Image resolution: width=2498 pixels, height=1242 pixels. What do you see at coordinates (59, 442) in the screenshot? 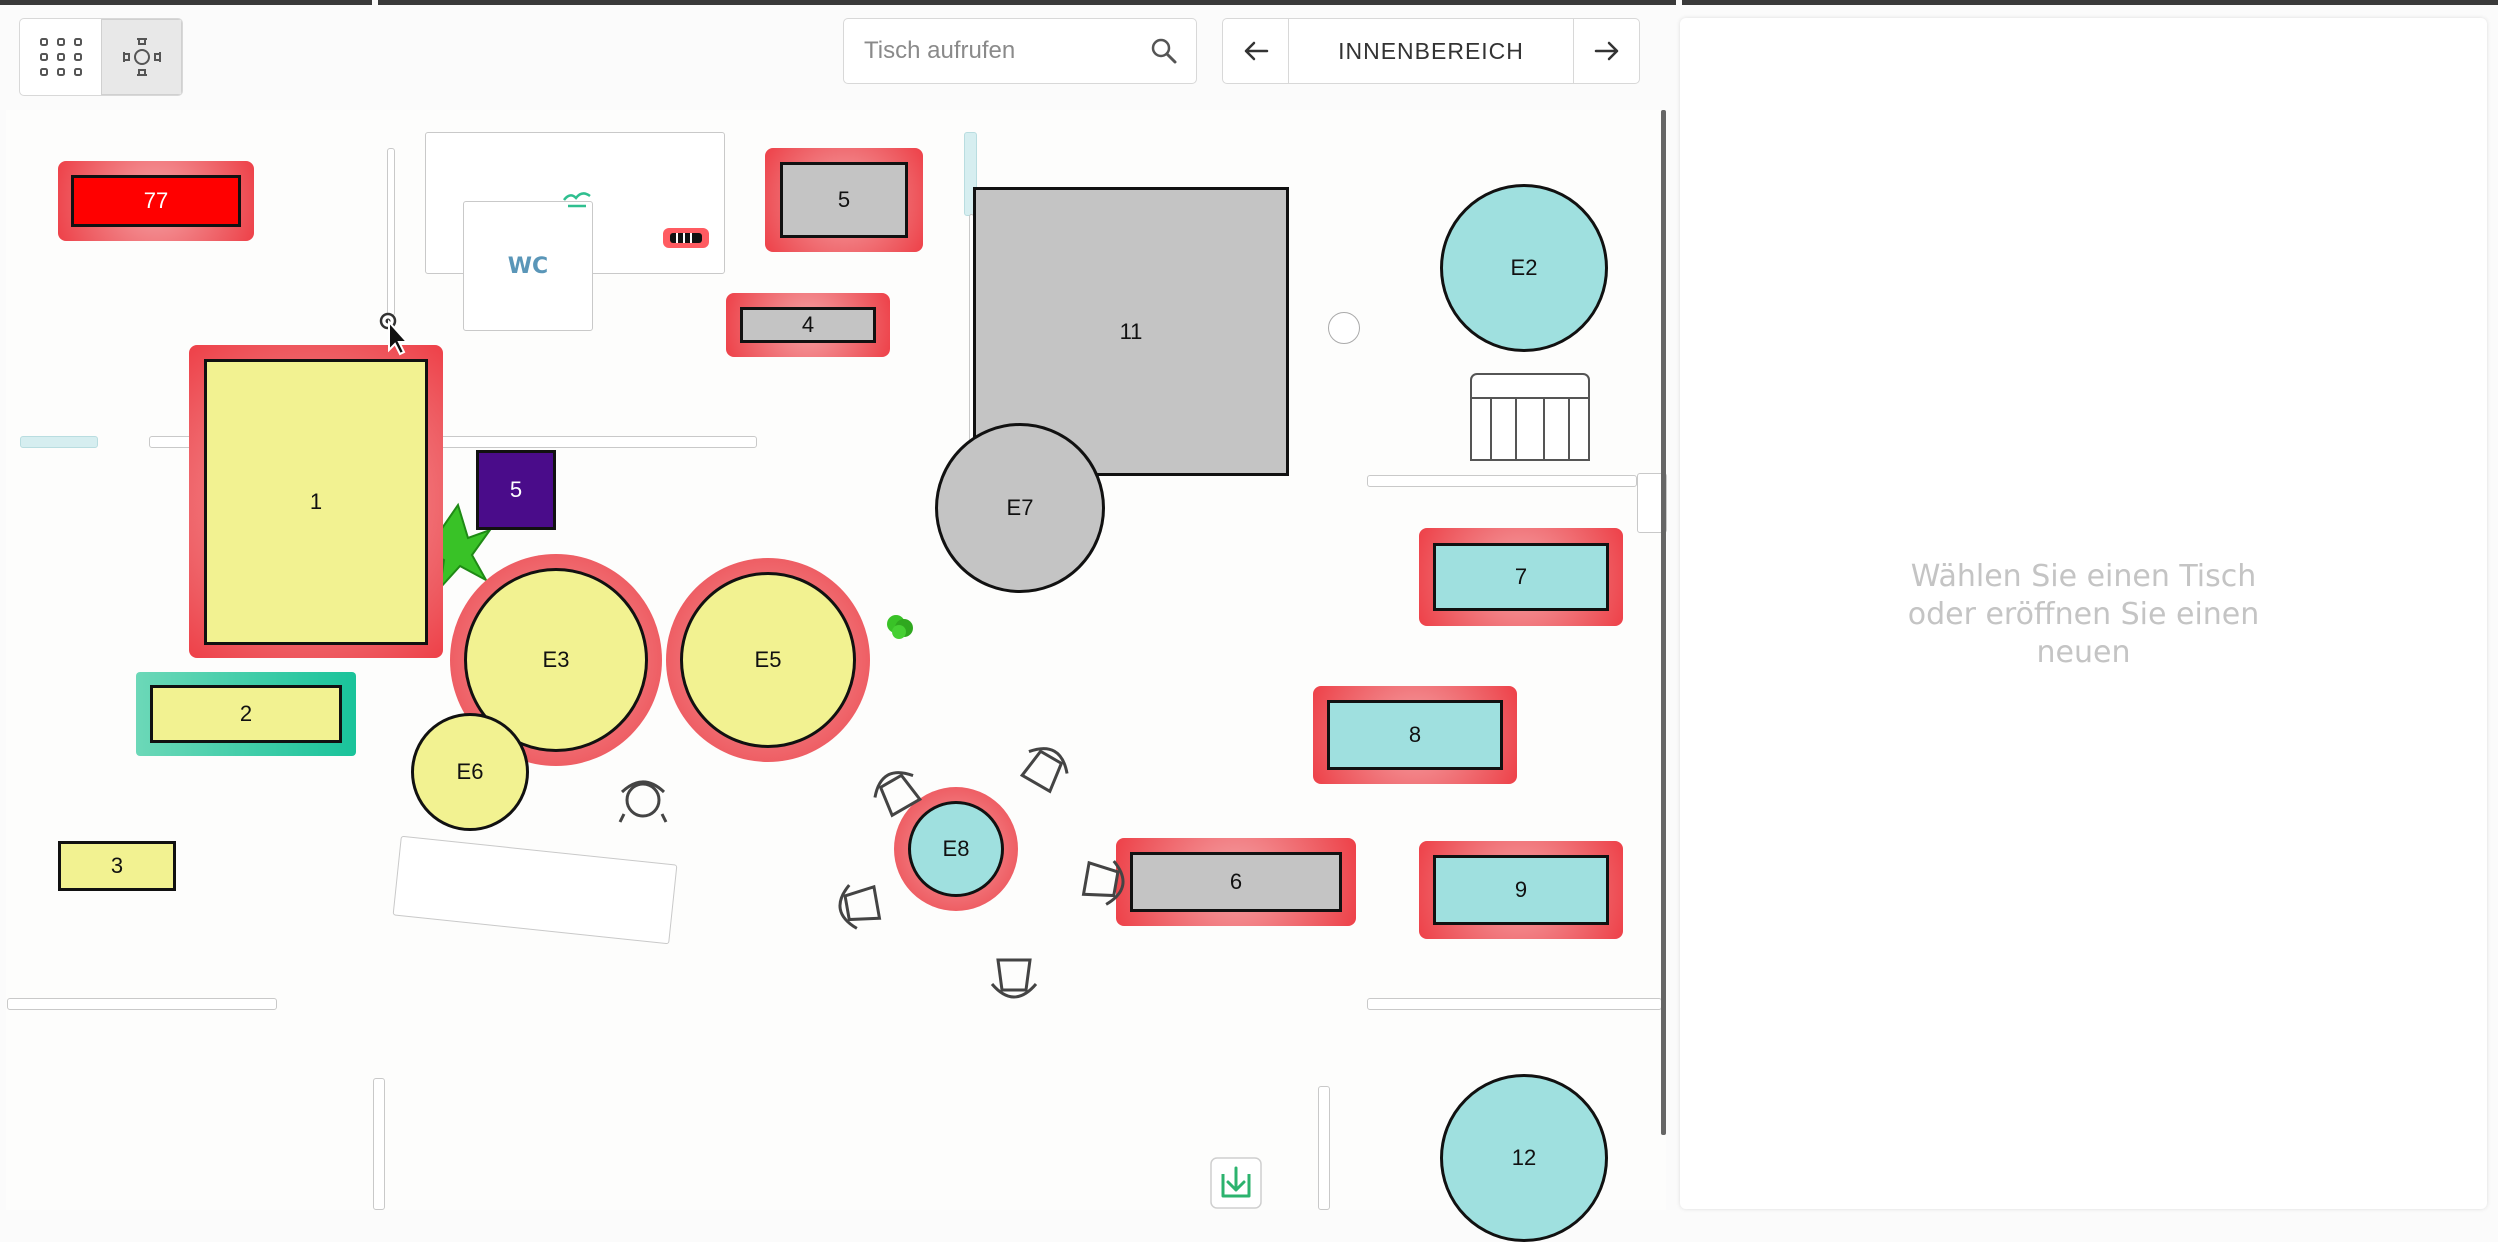
I see `glass-wall` at bounding box center [59, 442].